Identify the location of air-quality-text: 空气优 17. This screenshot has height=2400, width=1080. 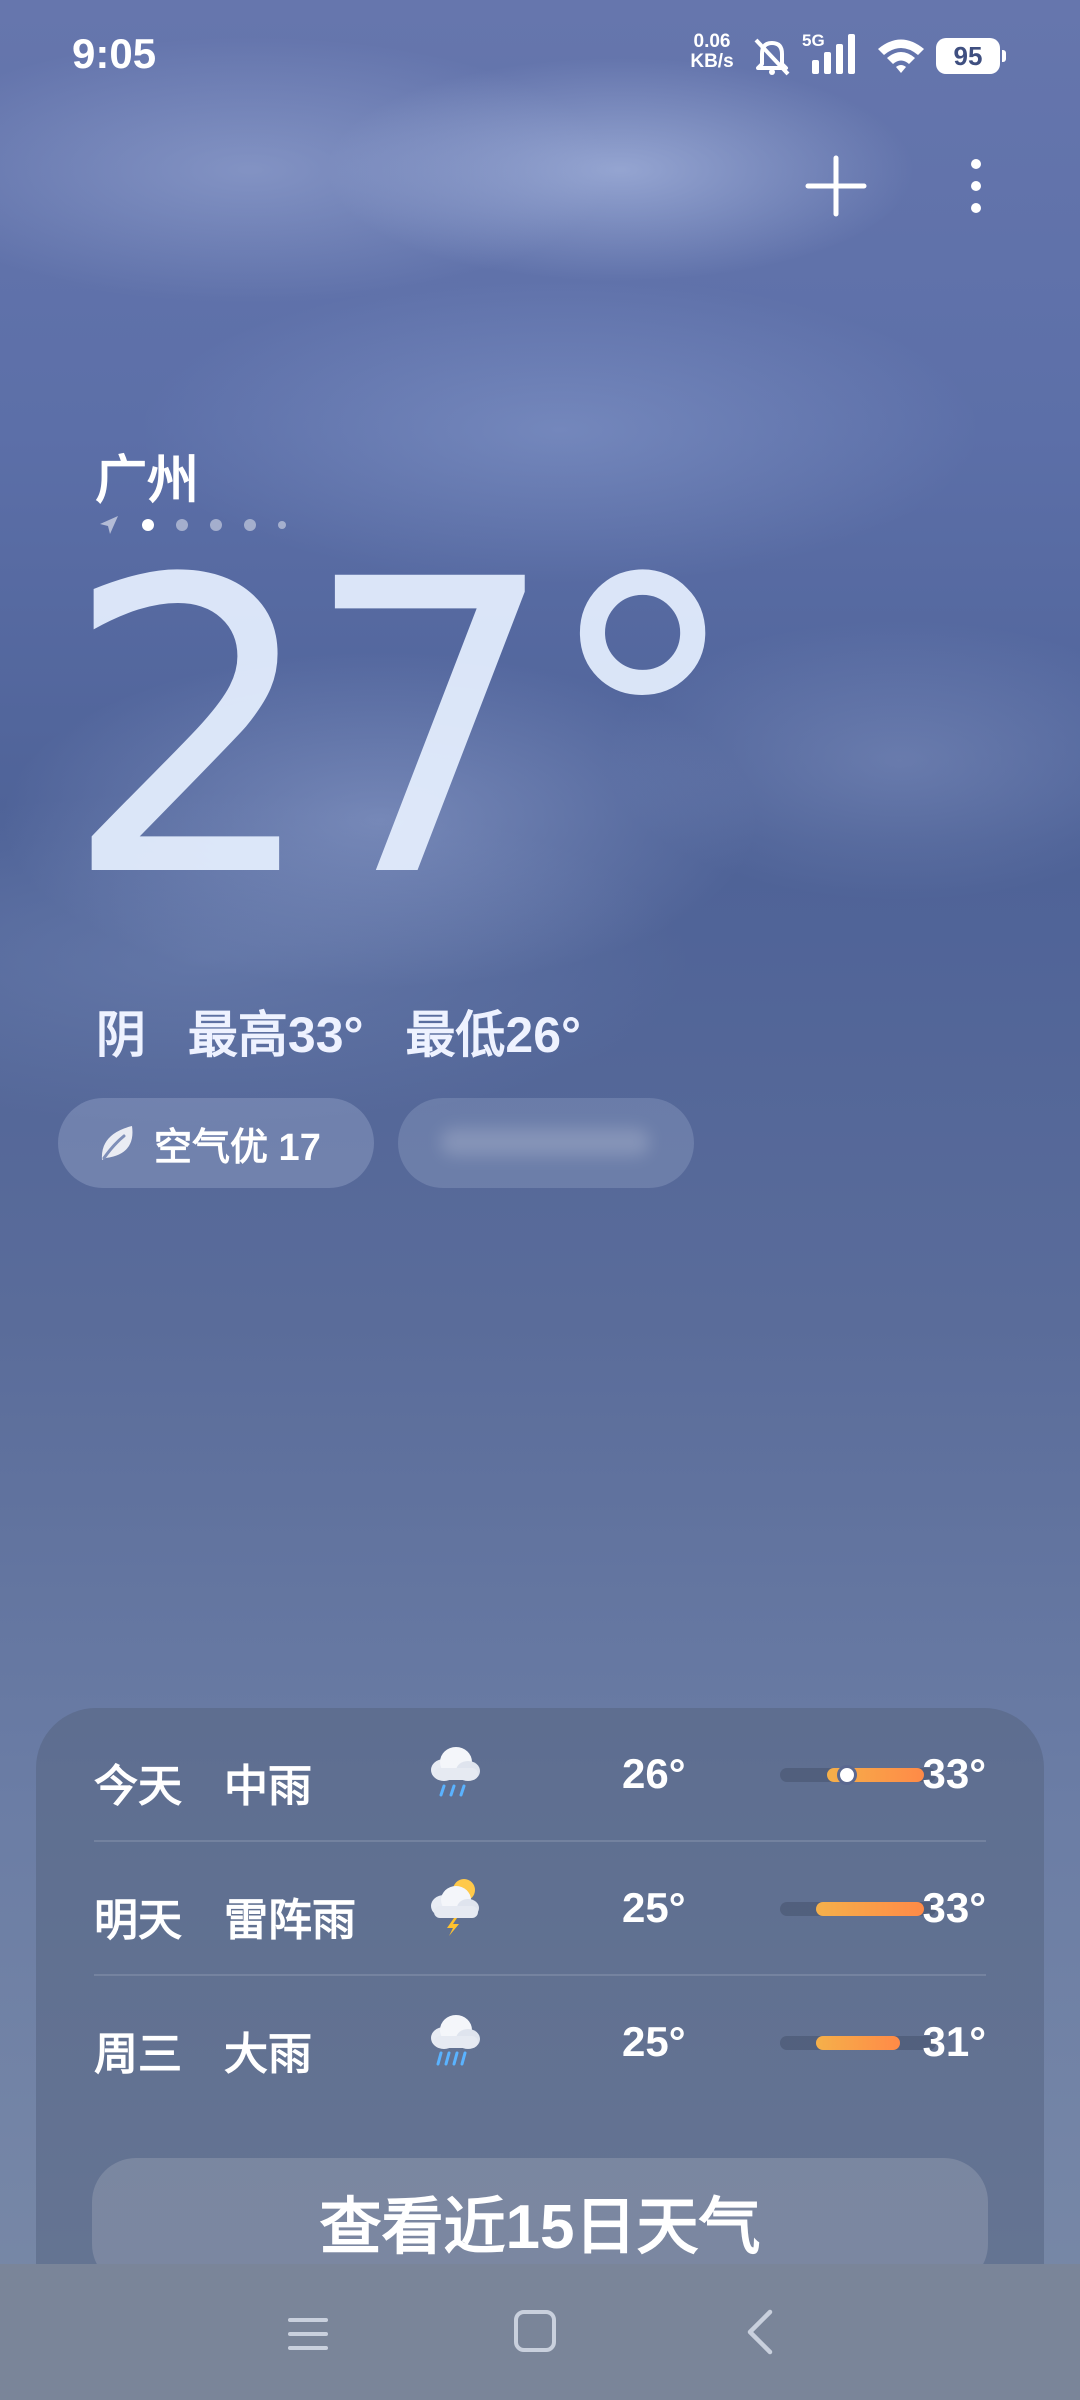
(237, 1147).